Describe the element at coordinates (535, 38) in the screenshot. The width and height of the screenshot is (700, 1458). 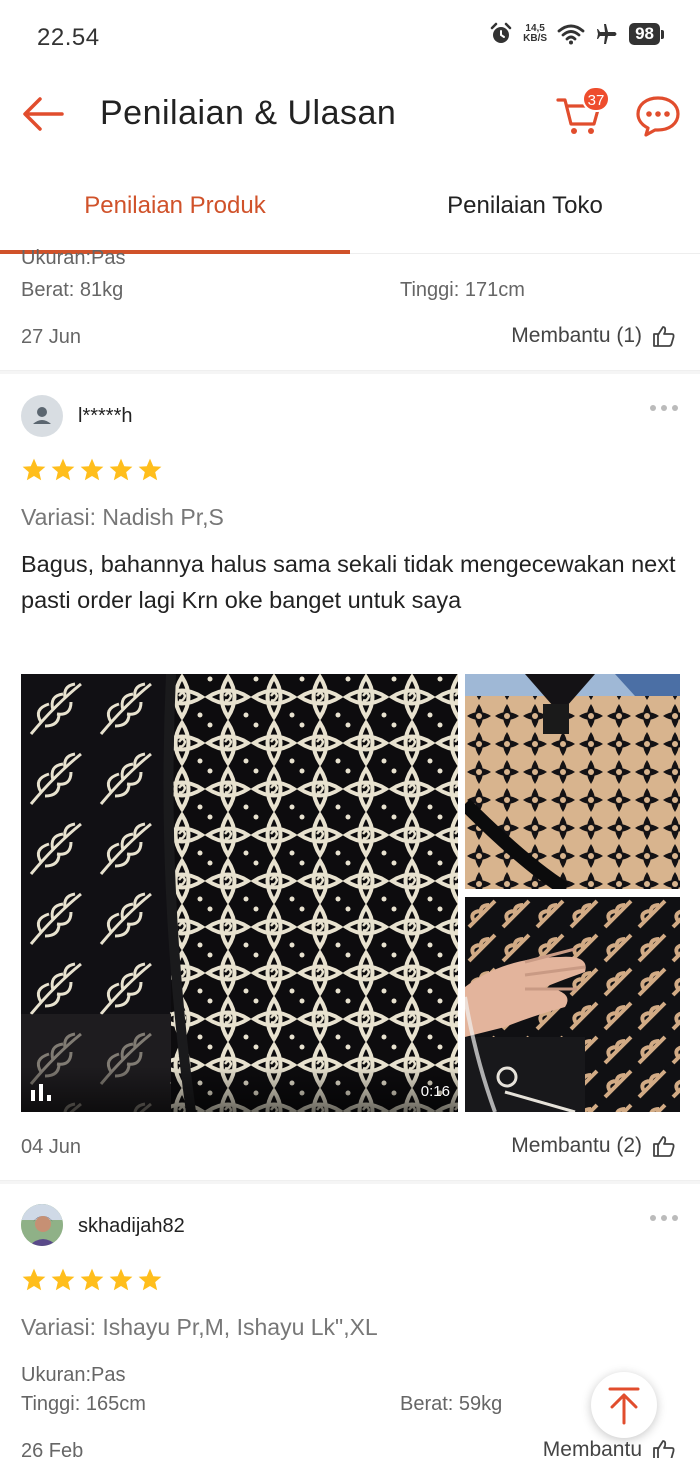
I see `net-speed-unit: KB/S` at that location.